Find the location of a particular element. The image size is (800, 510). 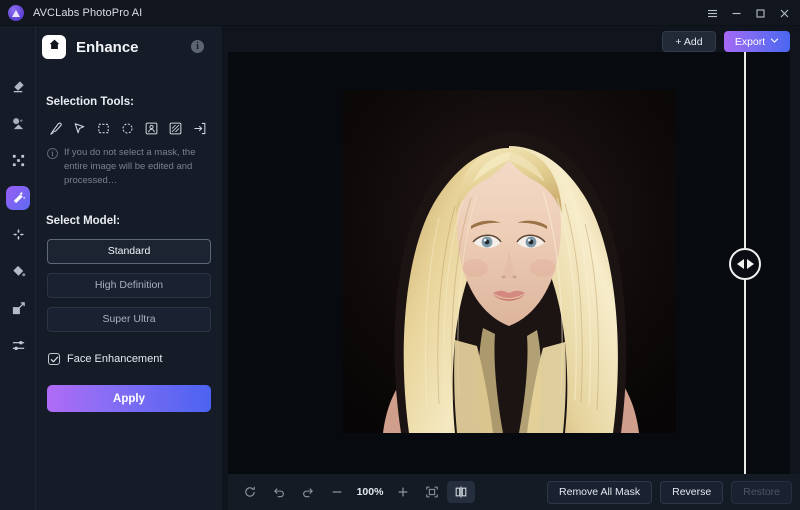

zoom-out-button is located at coordinates (337, 492).